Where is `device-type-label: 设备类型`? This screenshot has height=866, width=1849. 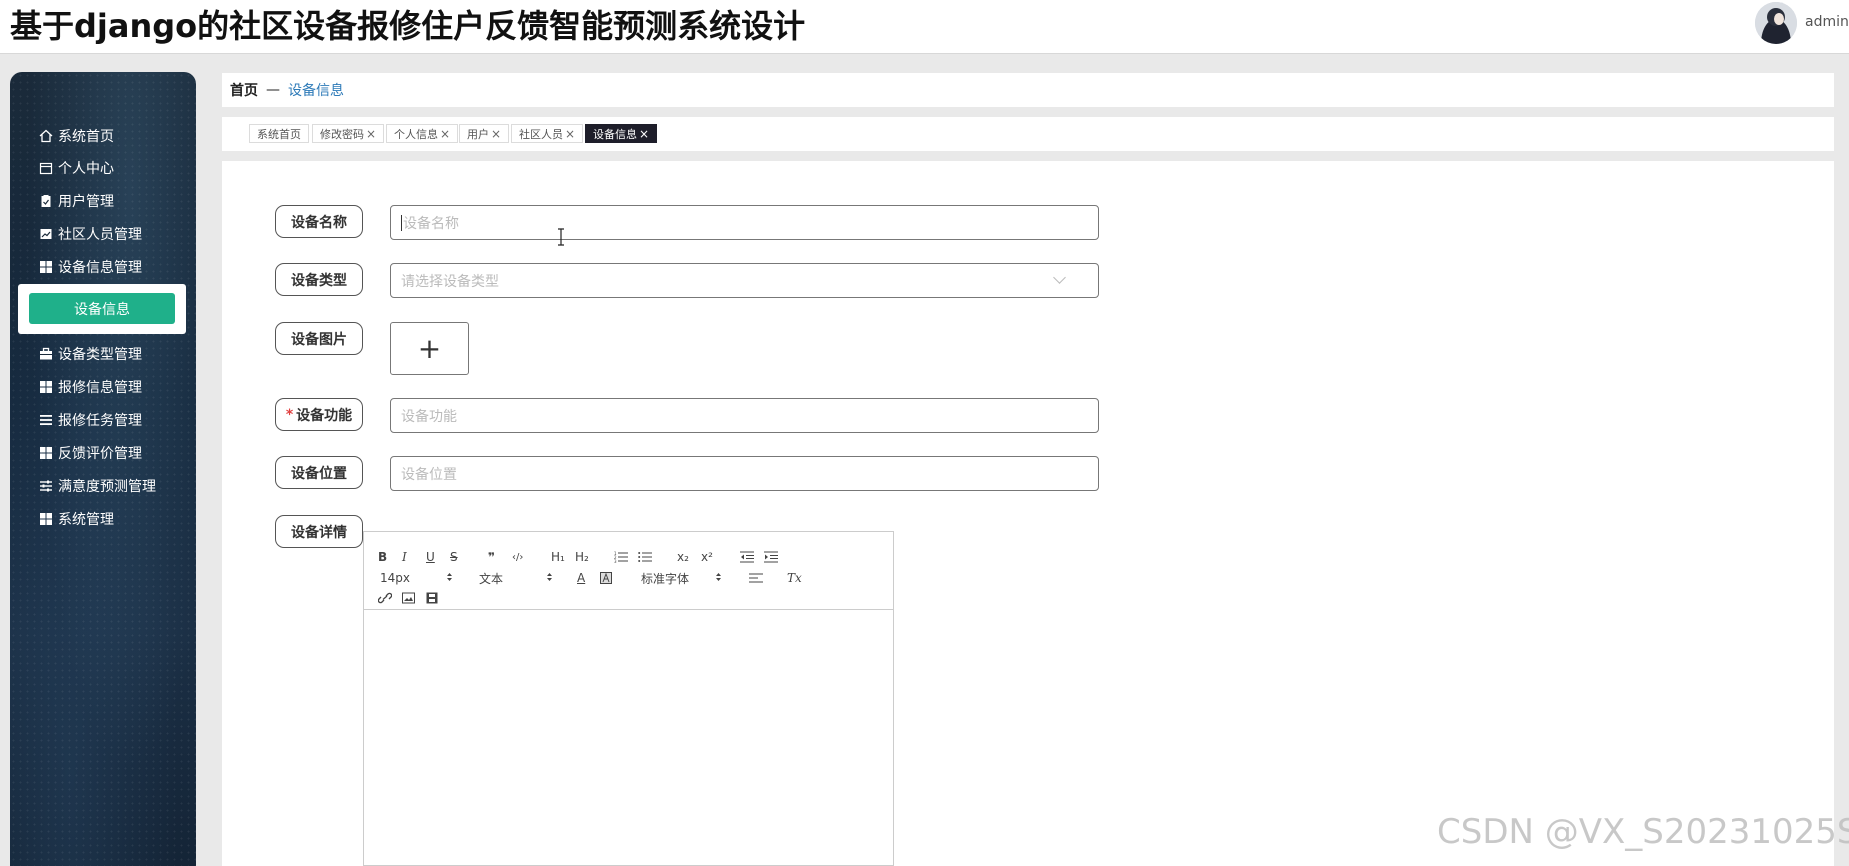
device-type-label: 设备类型 is located at coordinates (319, 279).